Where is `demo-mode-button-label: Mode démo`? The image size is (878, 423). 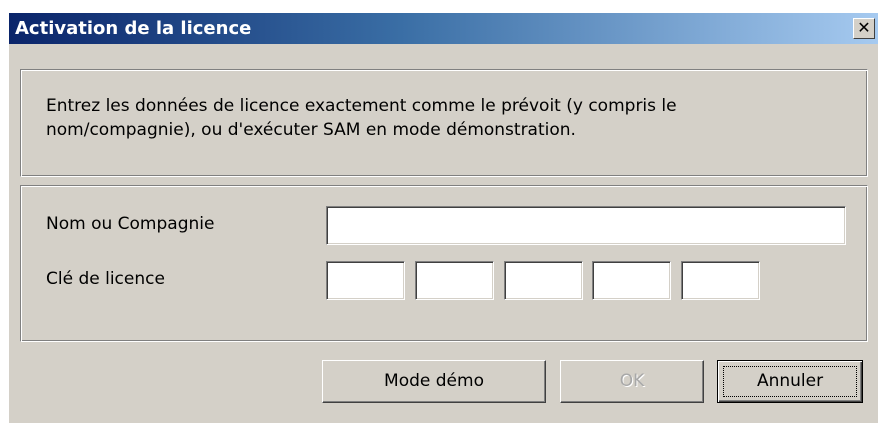
demo-mode-button-label: Mode démo is located at coordinates (434, 381).